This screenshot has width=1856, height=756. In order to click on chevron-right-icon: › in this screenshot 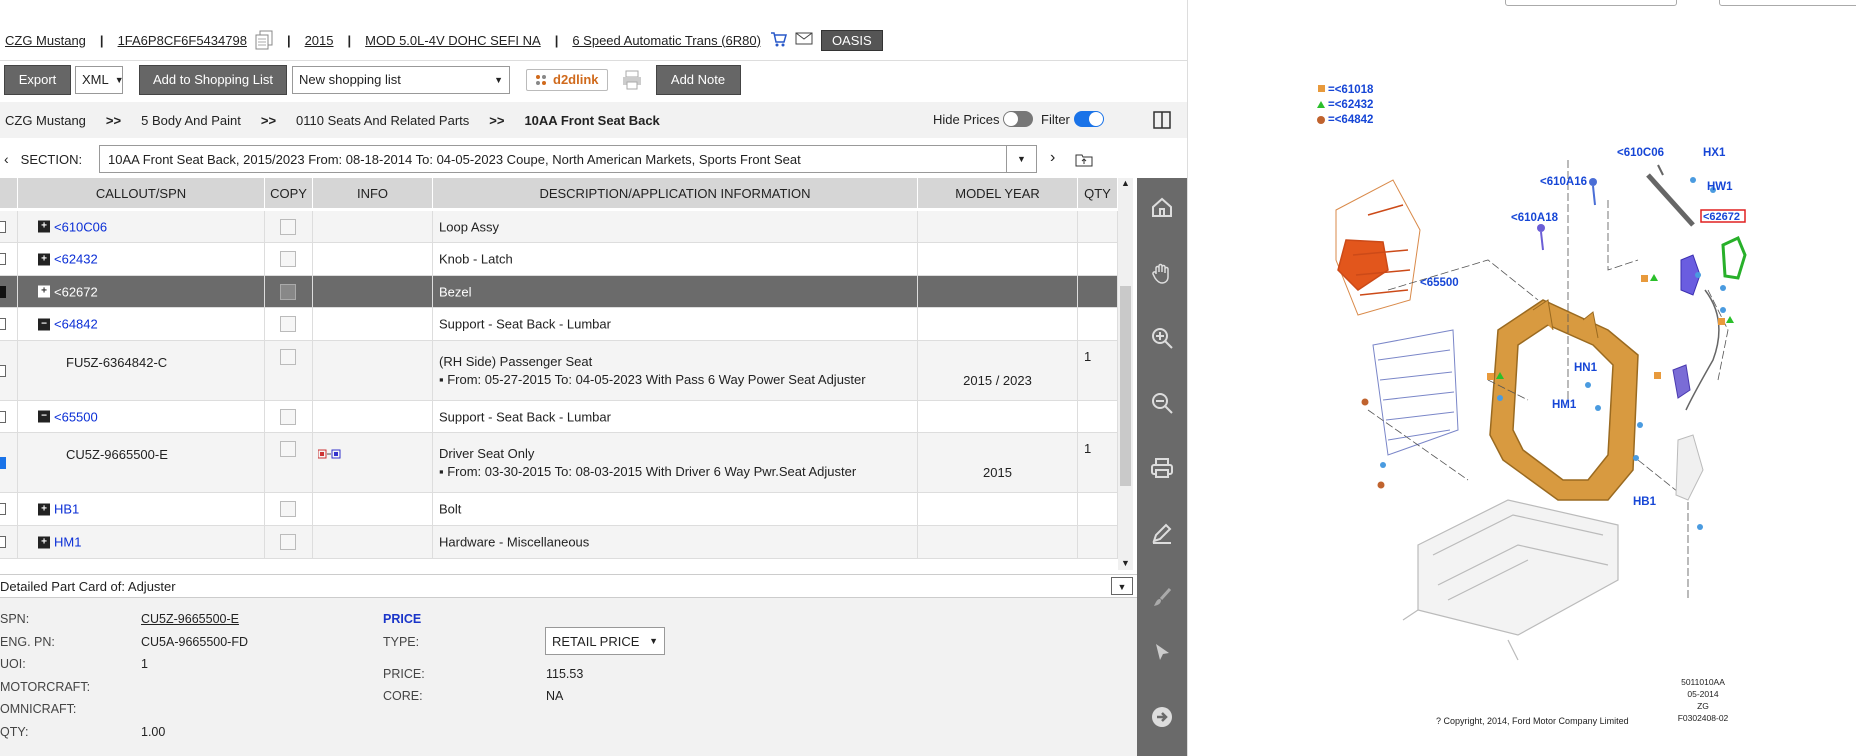, I will do `click(1052, 158)`.